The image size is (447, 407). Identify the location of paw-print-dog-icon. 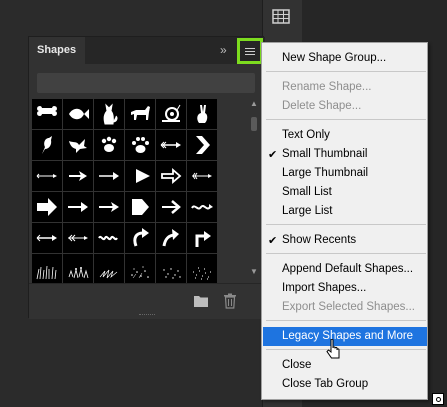
(109, 144).